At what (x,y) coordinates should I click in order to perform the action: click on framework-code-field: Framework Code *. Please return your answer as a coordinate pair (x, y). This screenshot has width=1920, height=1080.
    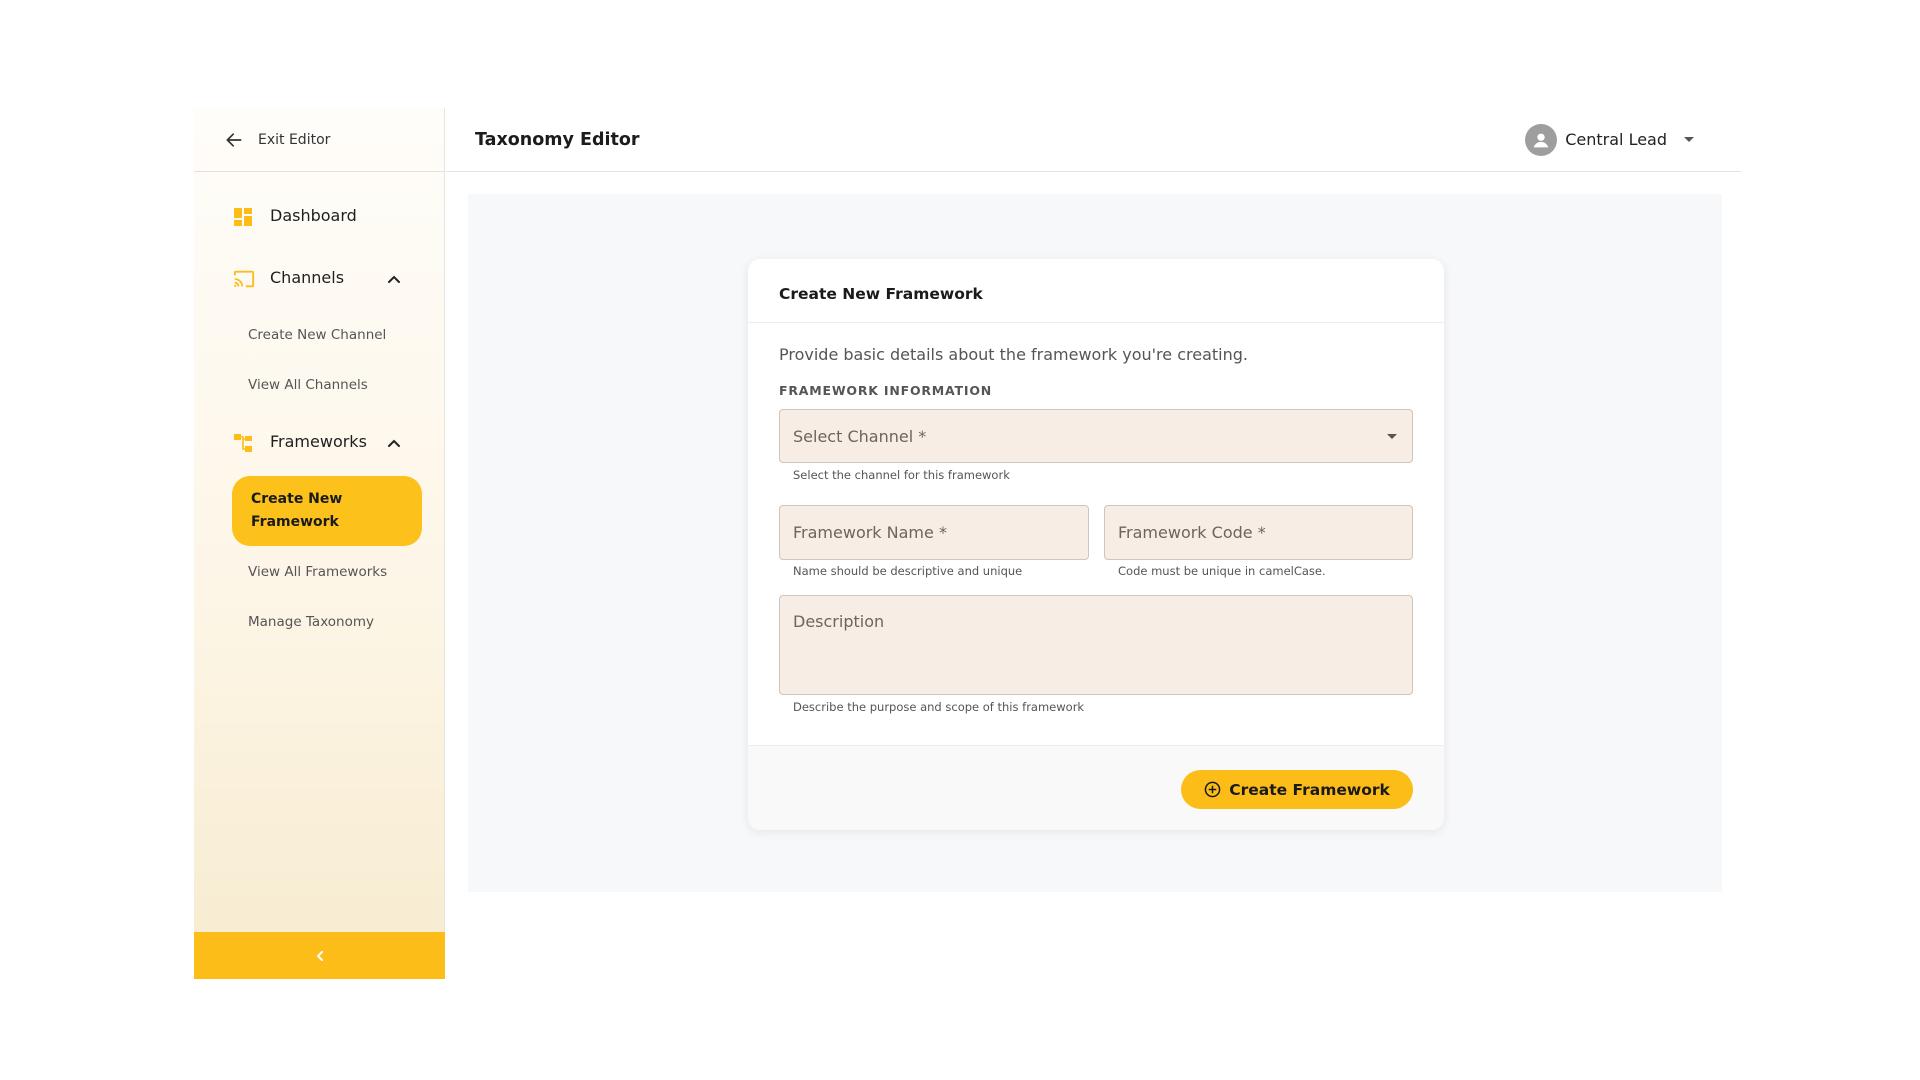
    Looking at the image, I should click on (1258, 532).